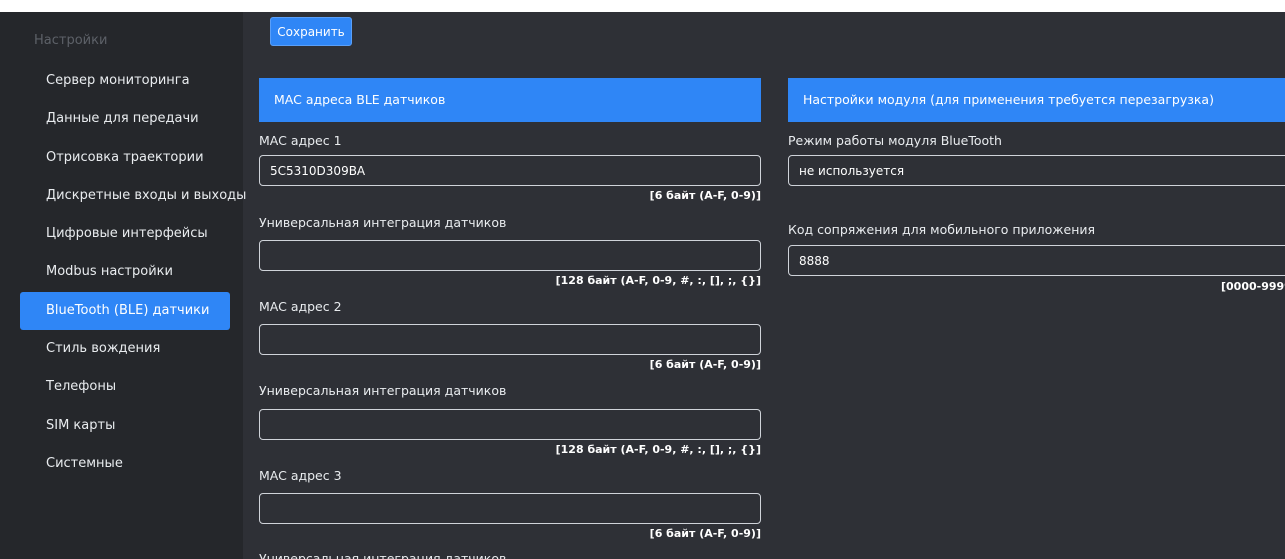 This screenshot has width=1285, height=559. I want to click on mac-2-input, so click(510, 339).